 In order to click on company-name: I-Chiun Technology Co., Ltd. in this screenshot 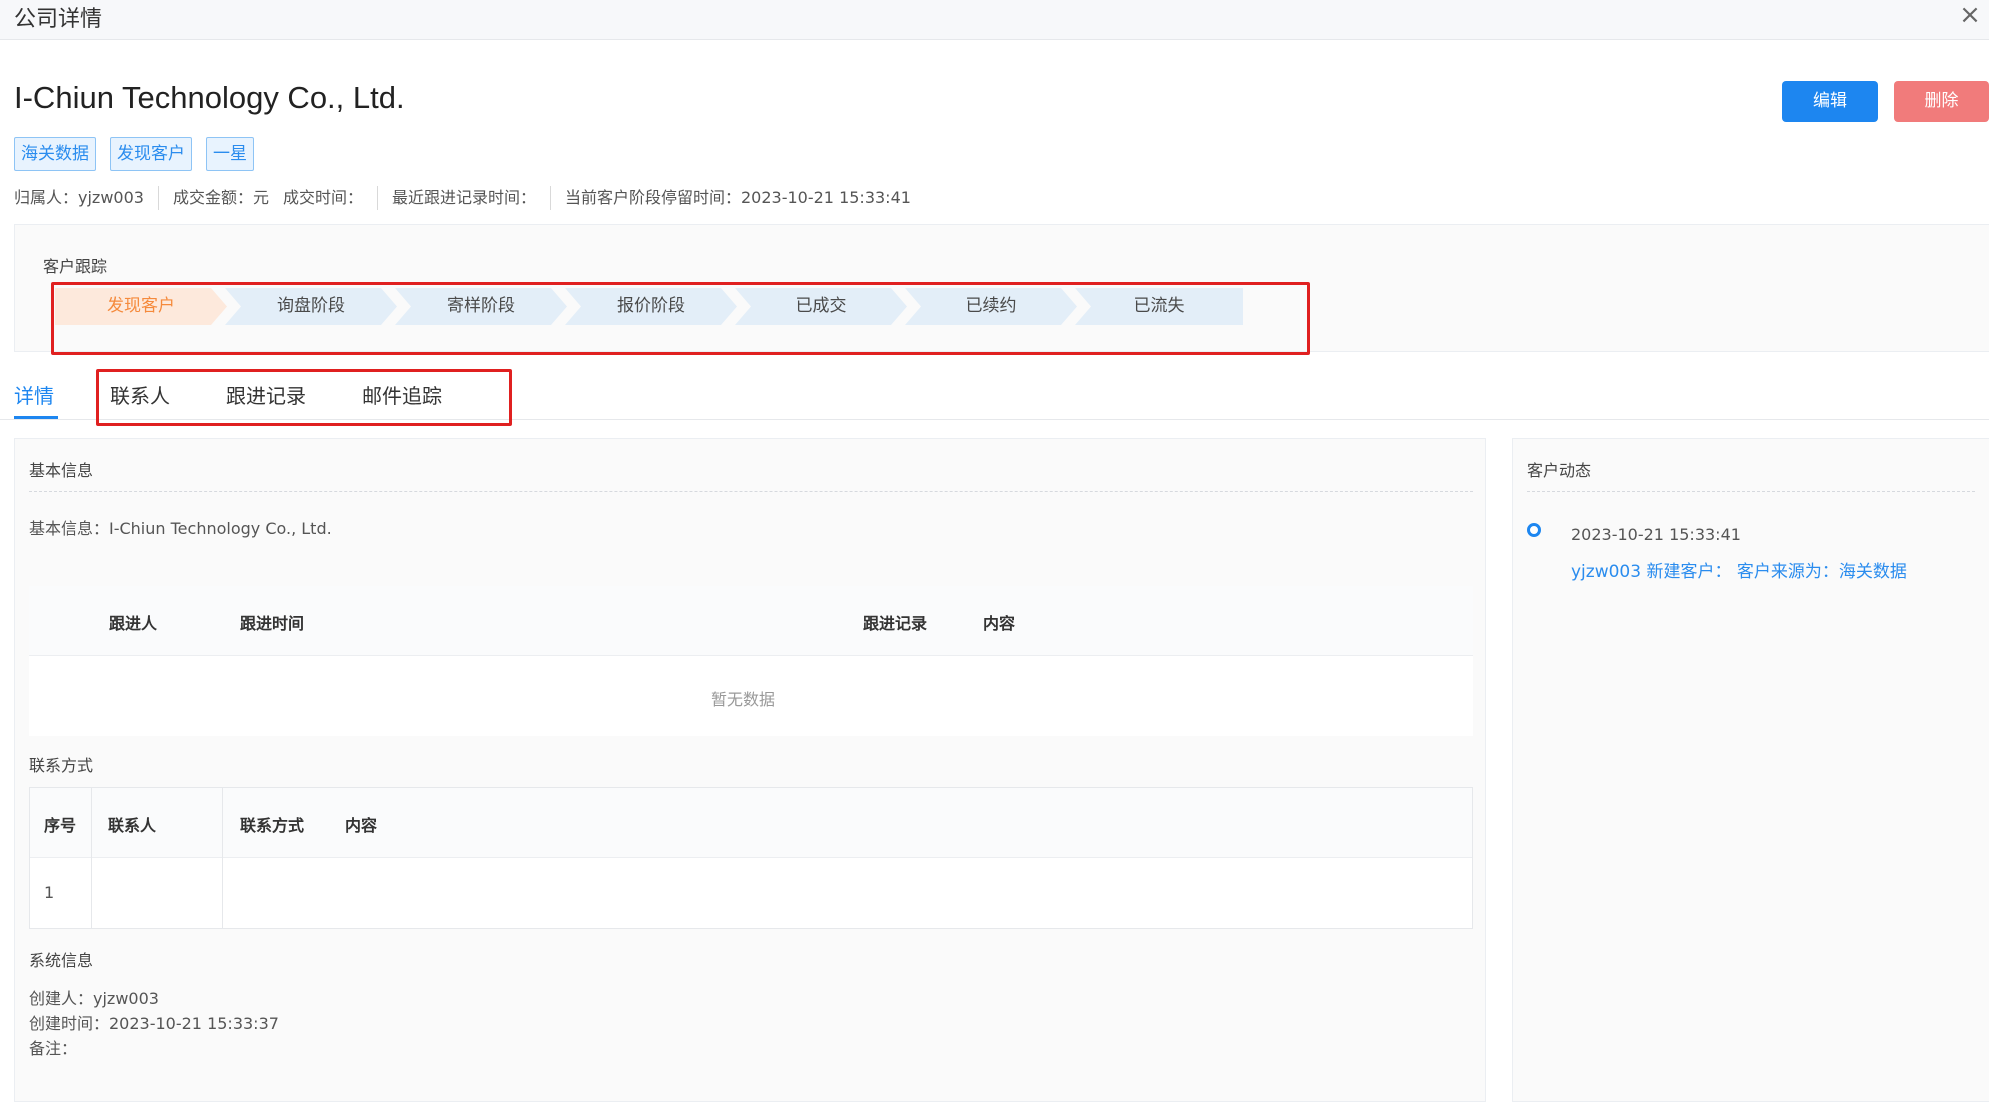, I will do `click(209, 97)`.